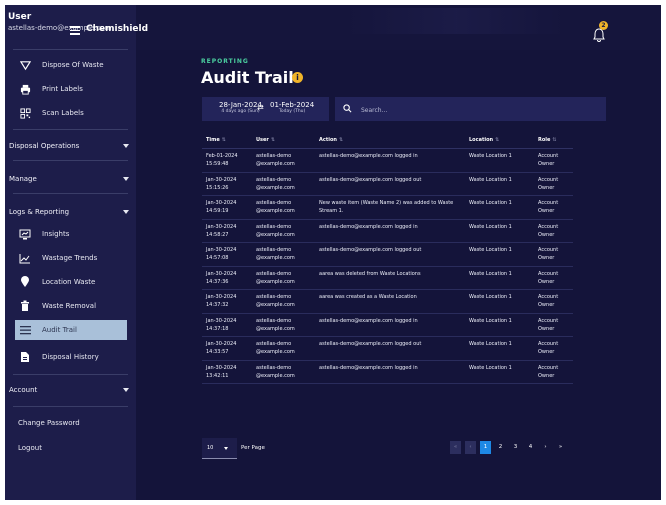 The height and width of the screenshot is (505, 666). I want to click on section-label: Logs & Reporting, so click(39, 212).